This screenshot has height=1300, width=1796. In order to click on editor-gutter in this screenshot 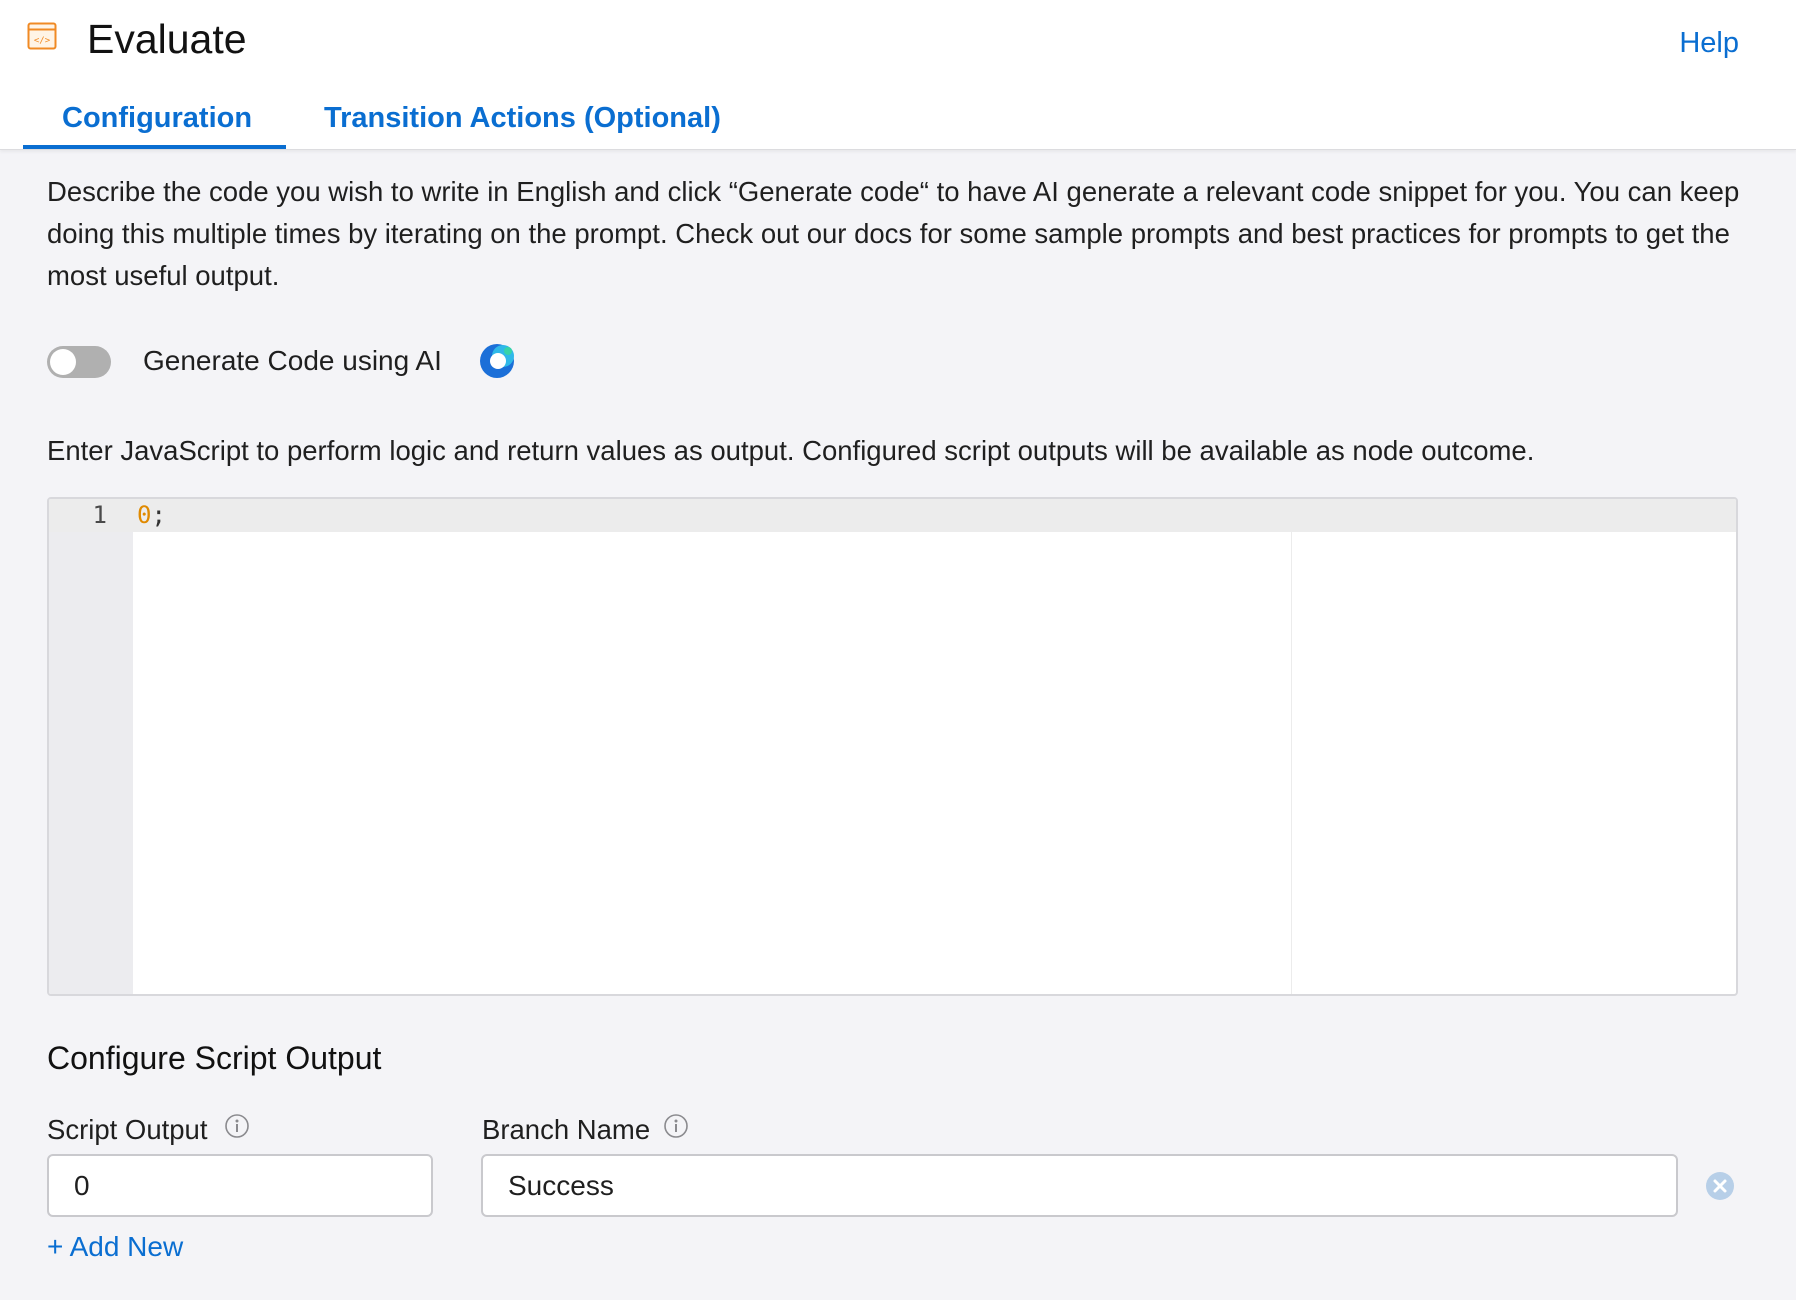, I will do `click(91, 746)`.